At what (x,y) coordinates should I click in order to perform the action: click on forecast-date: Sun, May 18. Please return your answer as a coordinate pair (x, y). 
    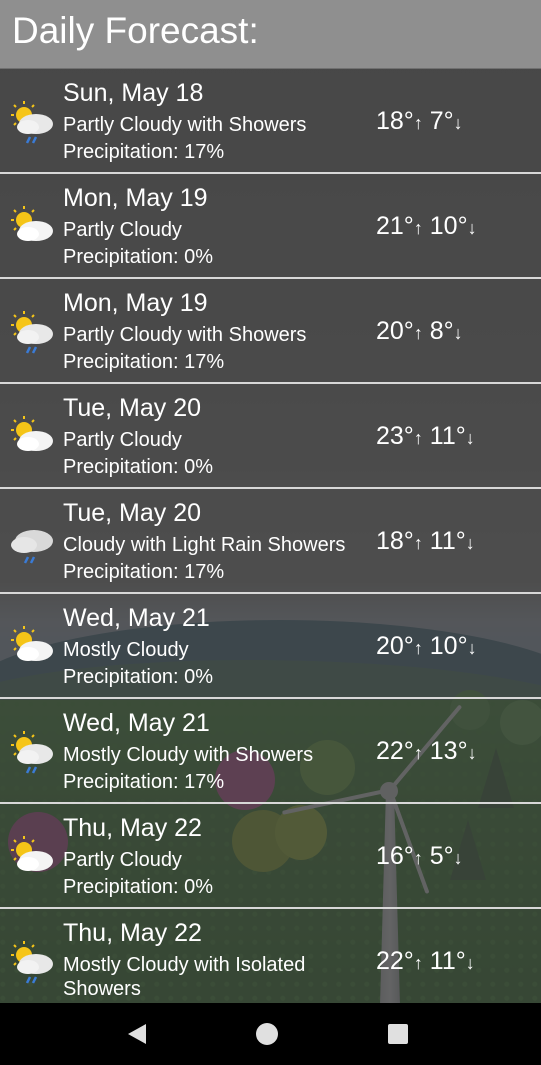
    Looking at the image, I should click on (133, 93).